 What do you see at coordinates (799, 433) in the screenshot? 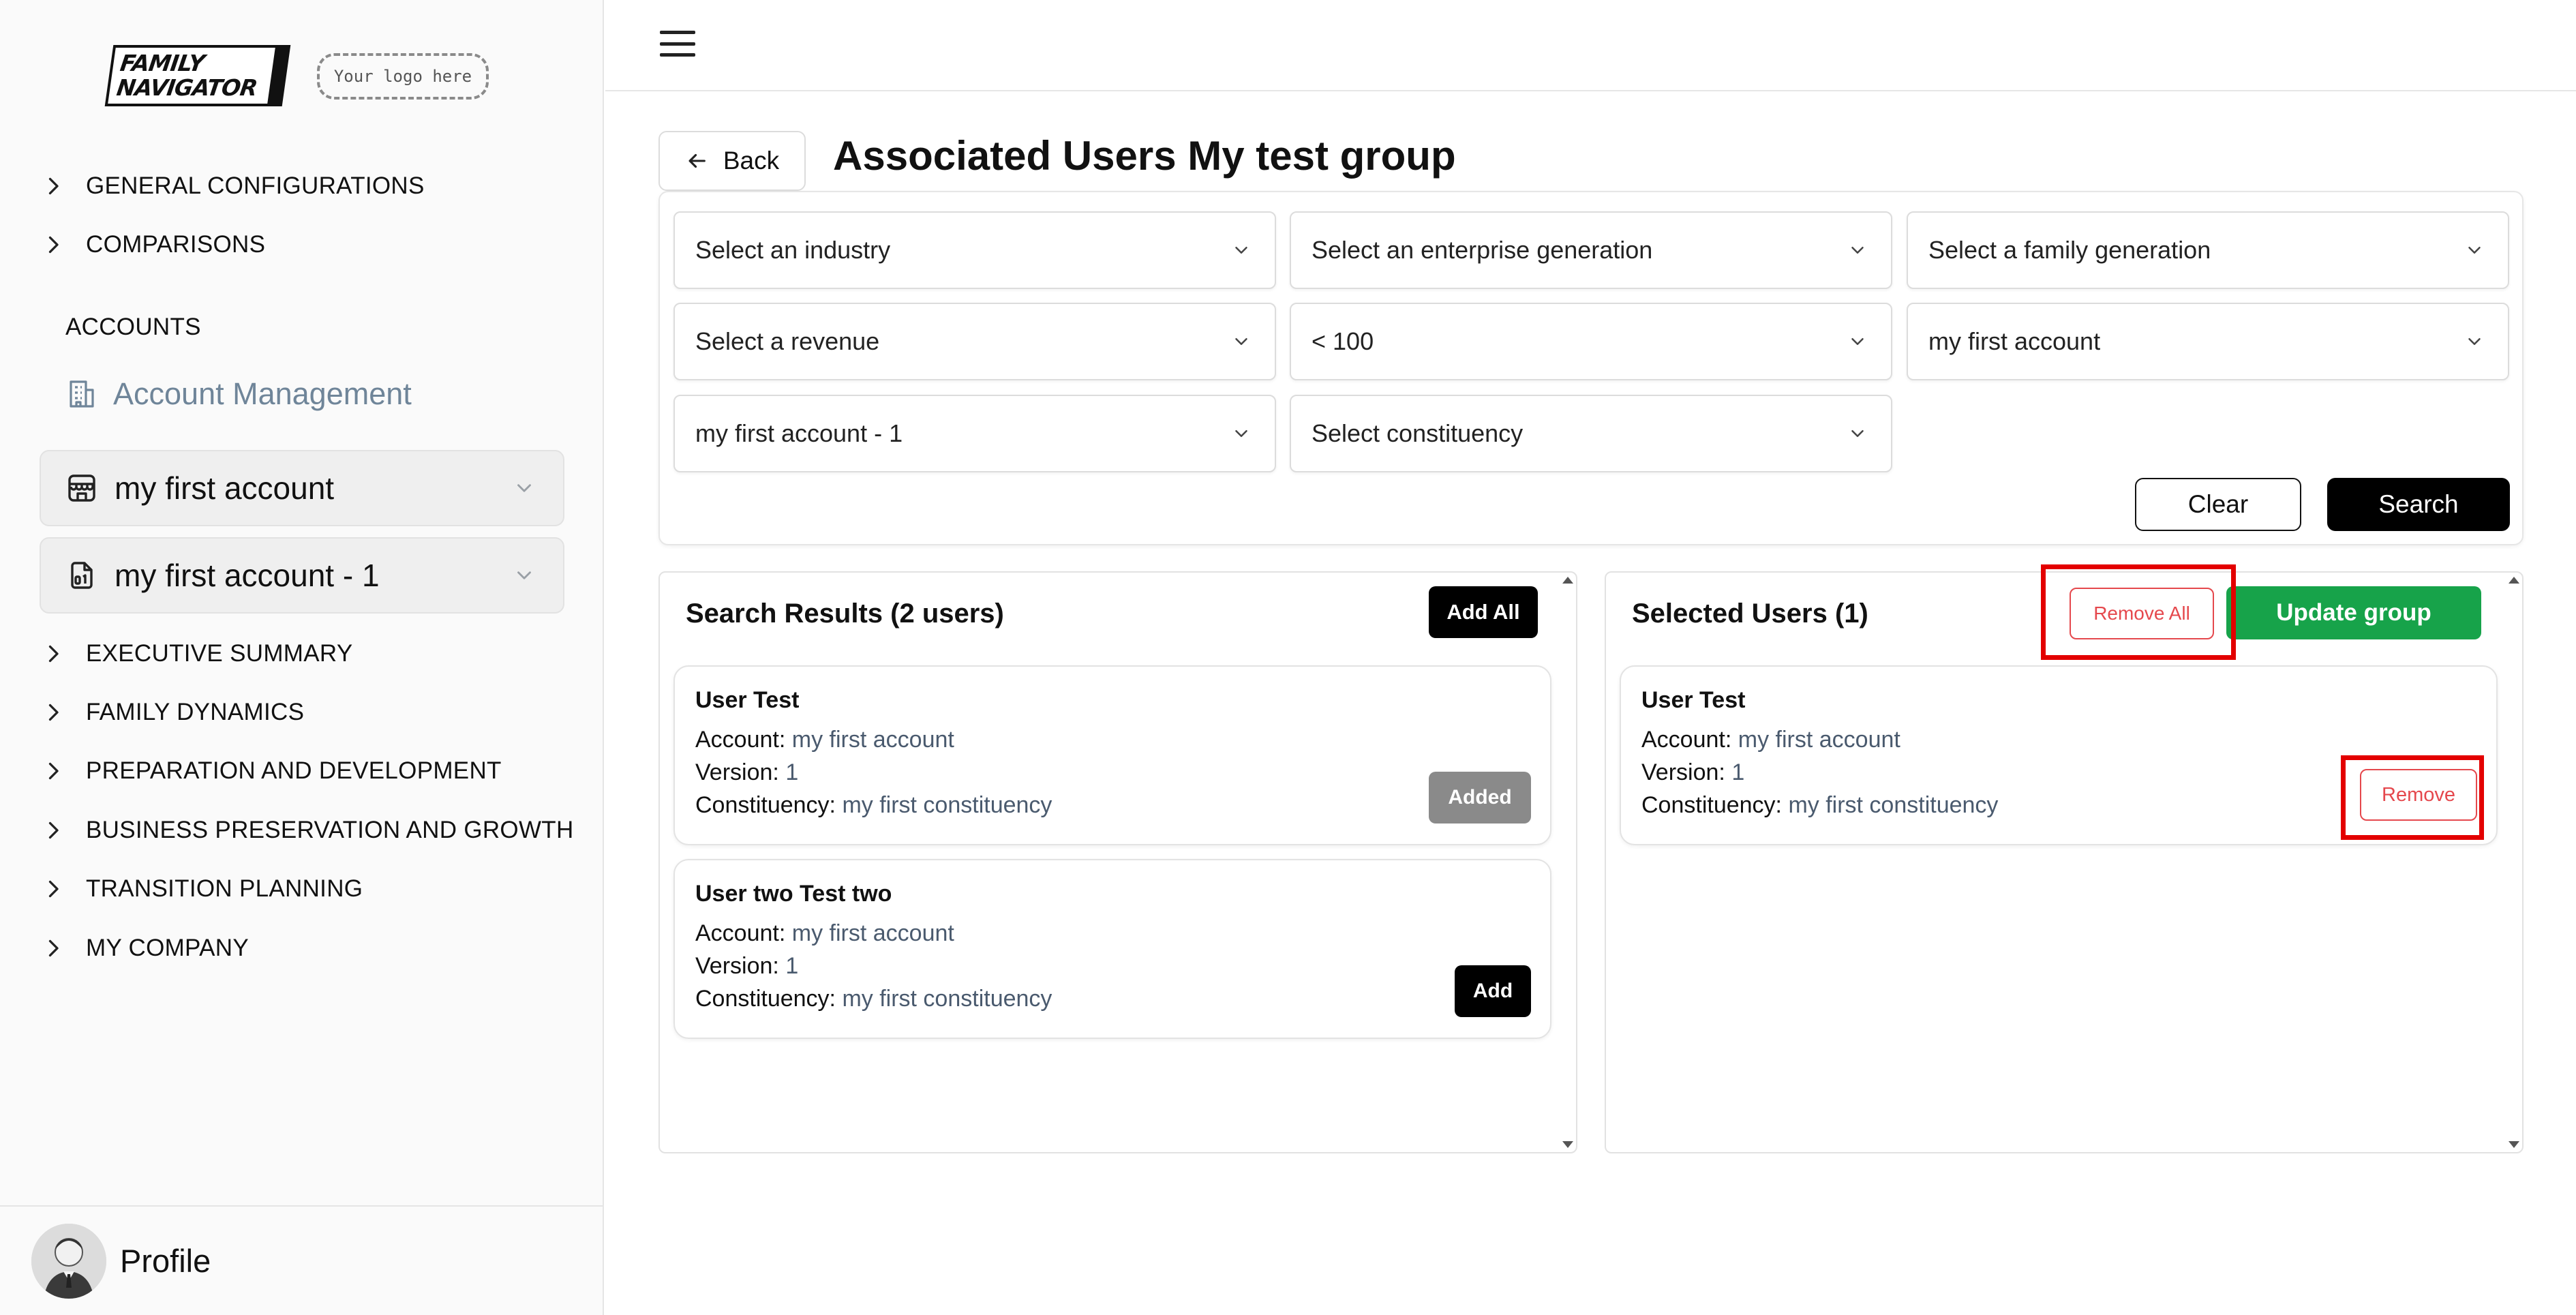
I see `select-value: my first account - 1` at bounding box center [799, 433].